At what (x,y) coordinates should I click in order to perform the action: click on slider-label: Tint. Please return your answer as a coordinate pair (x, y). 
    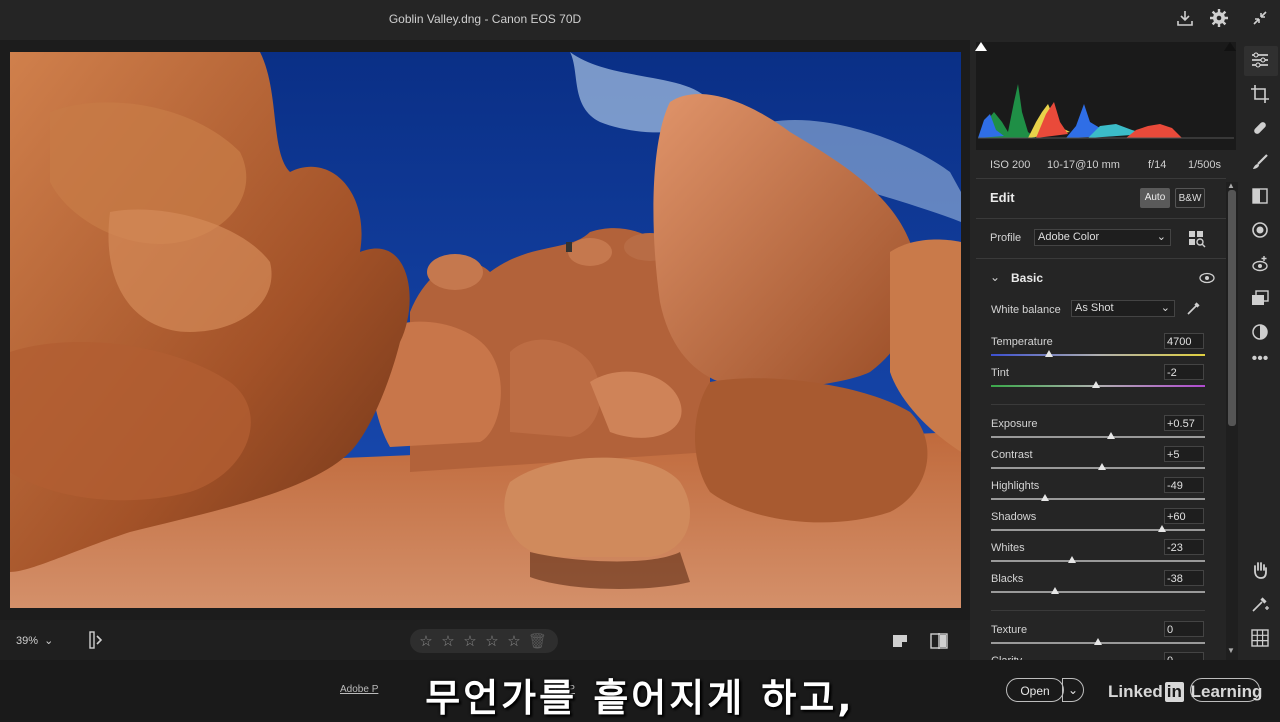
    Looking at the image, I should click on (1000, 373).